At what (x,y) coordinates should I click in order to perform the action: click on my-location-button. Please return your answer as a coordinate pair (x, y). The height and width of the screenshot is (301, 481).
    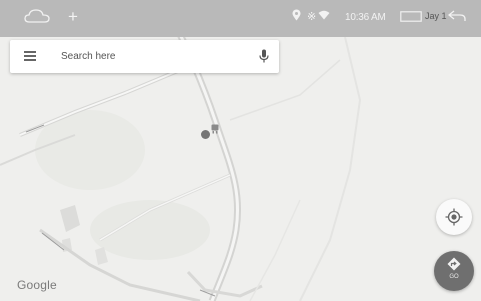
    Looking at the image, I should click on (454, 217).